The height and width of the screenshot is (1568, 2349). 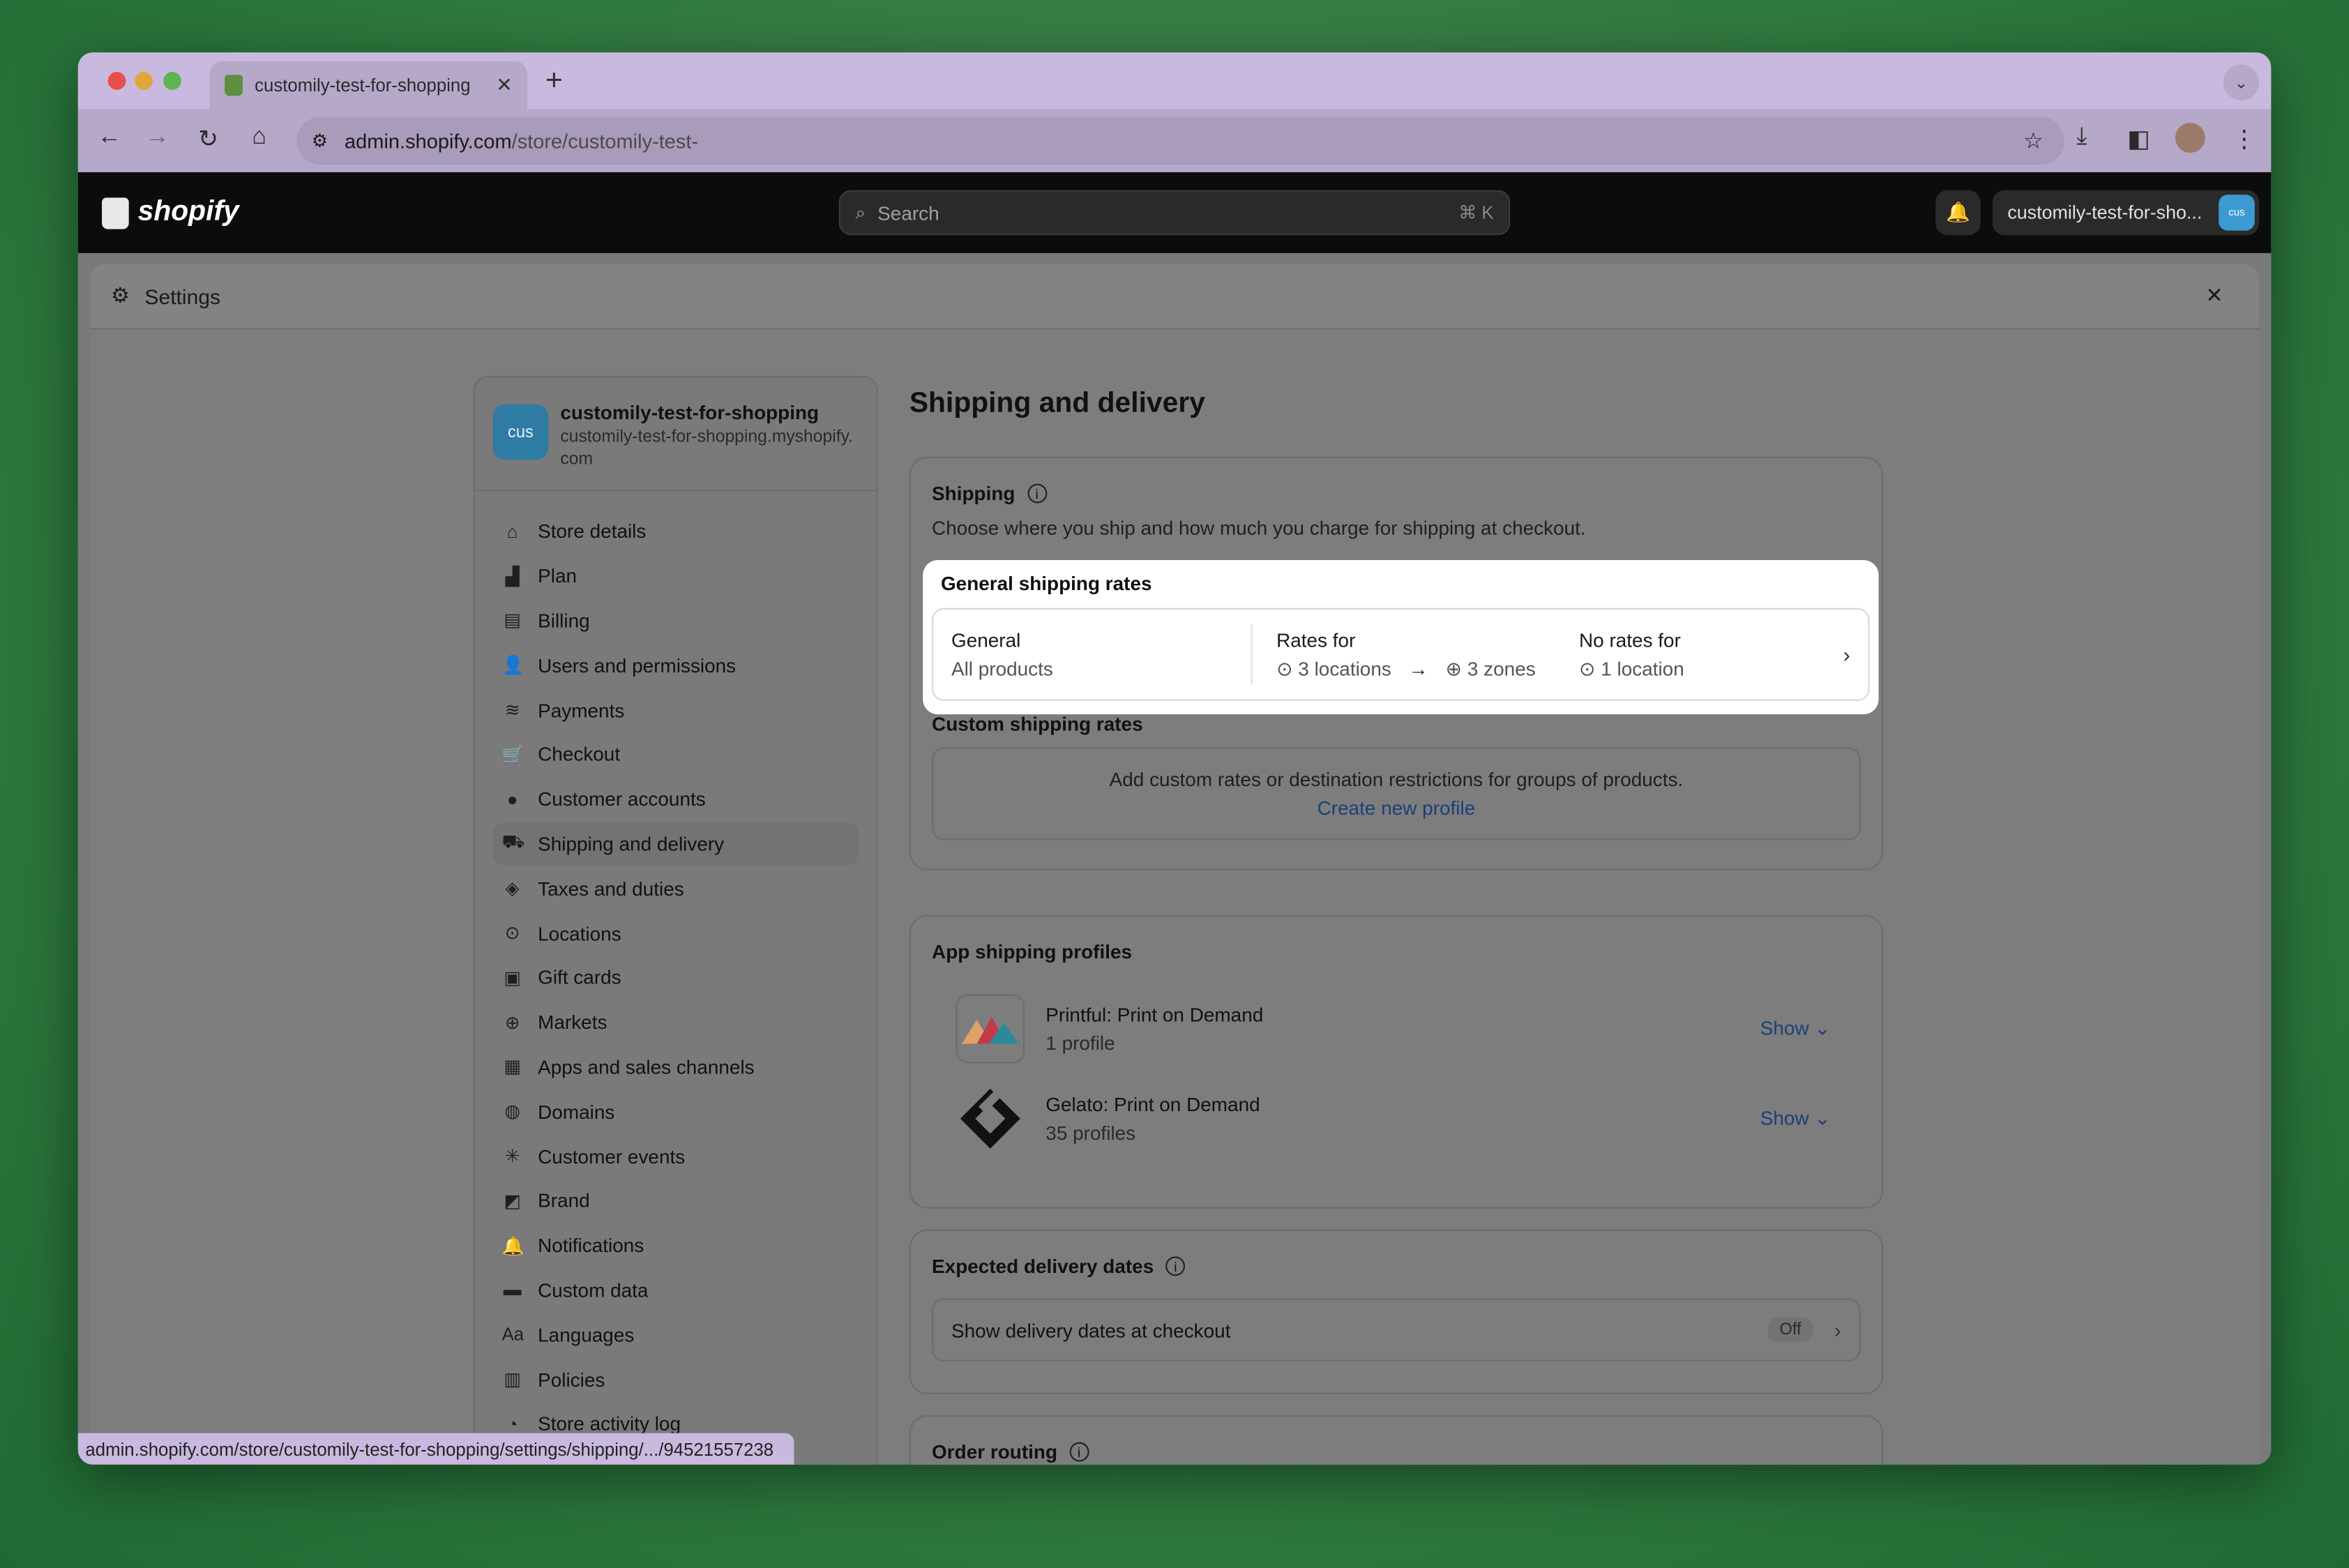 What do you see at coordinates (520, 432) in the screenshot?
I see `store-avatar: cus` at bounding box center [520, 432].